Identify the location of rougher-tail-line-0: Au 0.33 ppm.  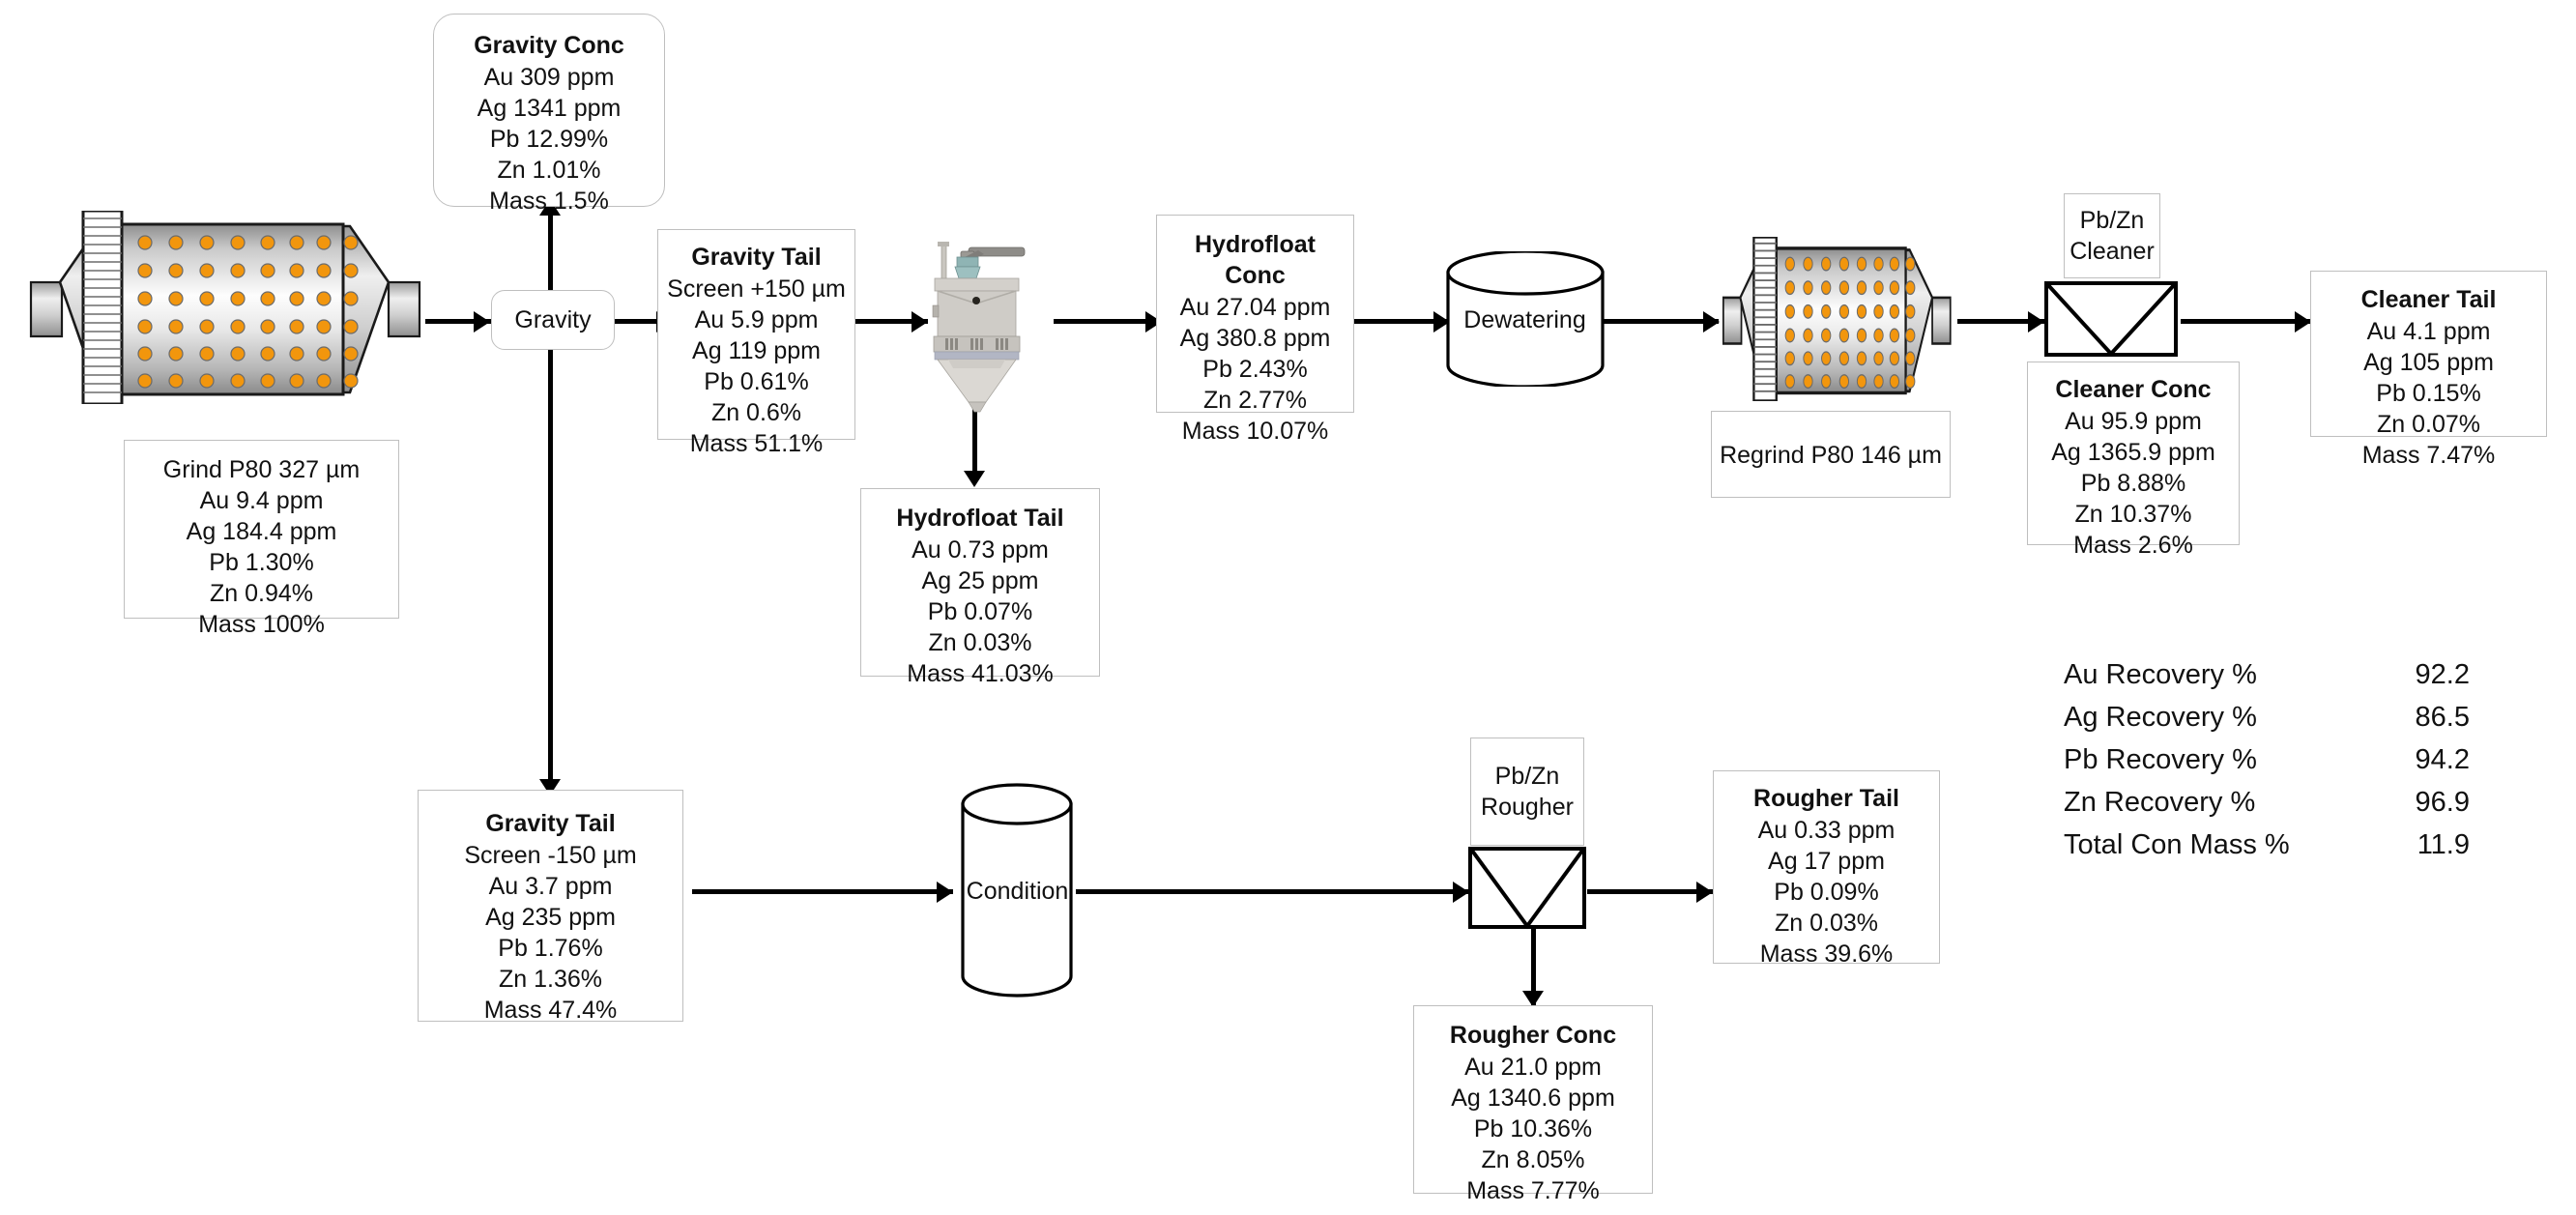
(1826, 830).